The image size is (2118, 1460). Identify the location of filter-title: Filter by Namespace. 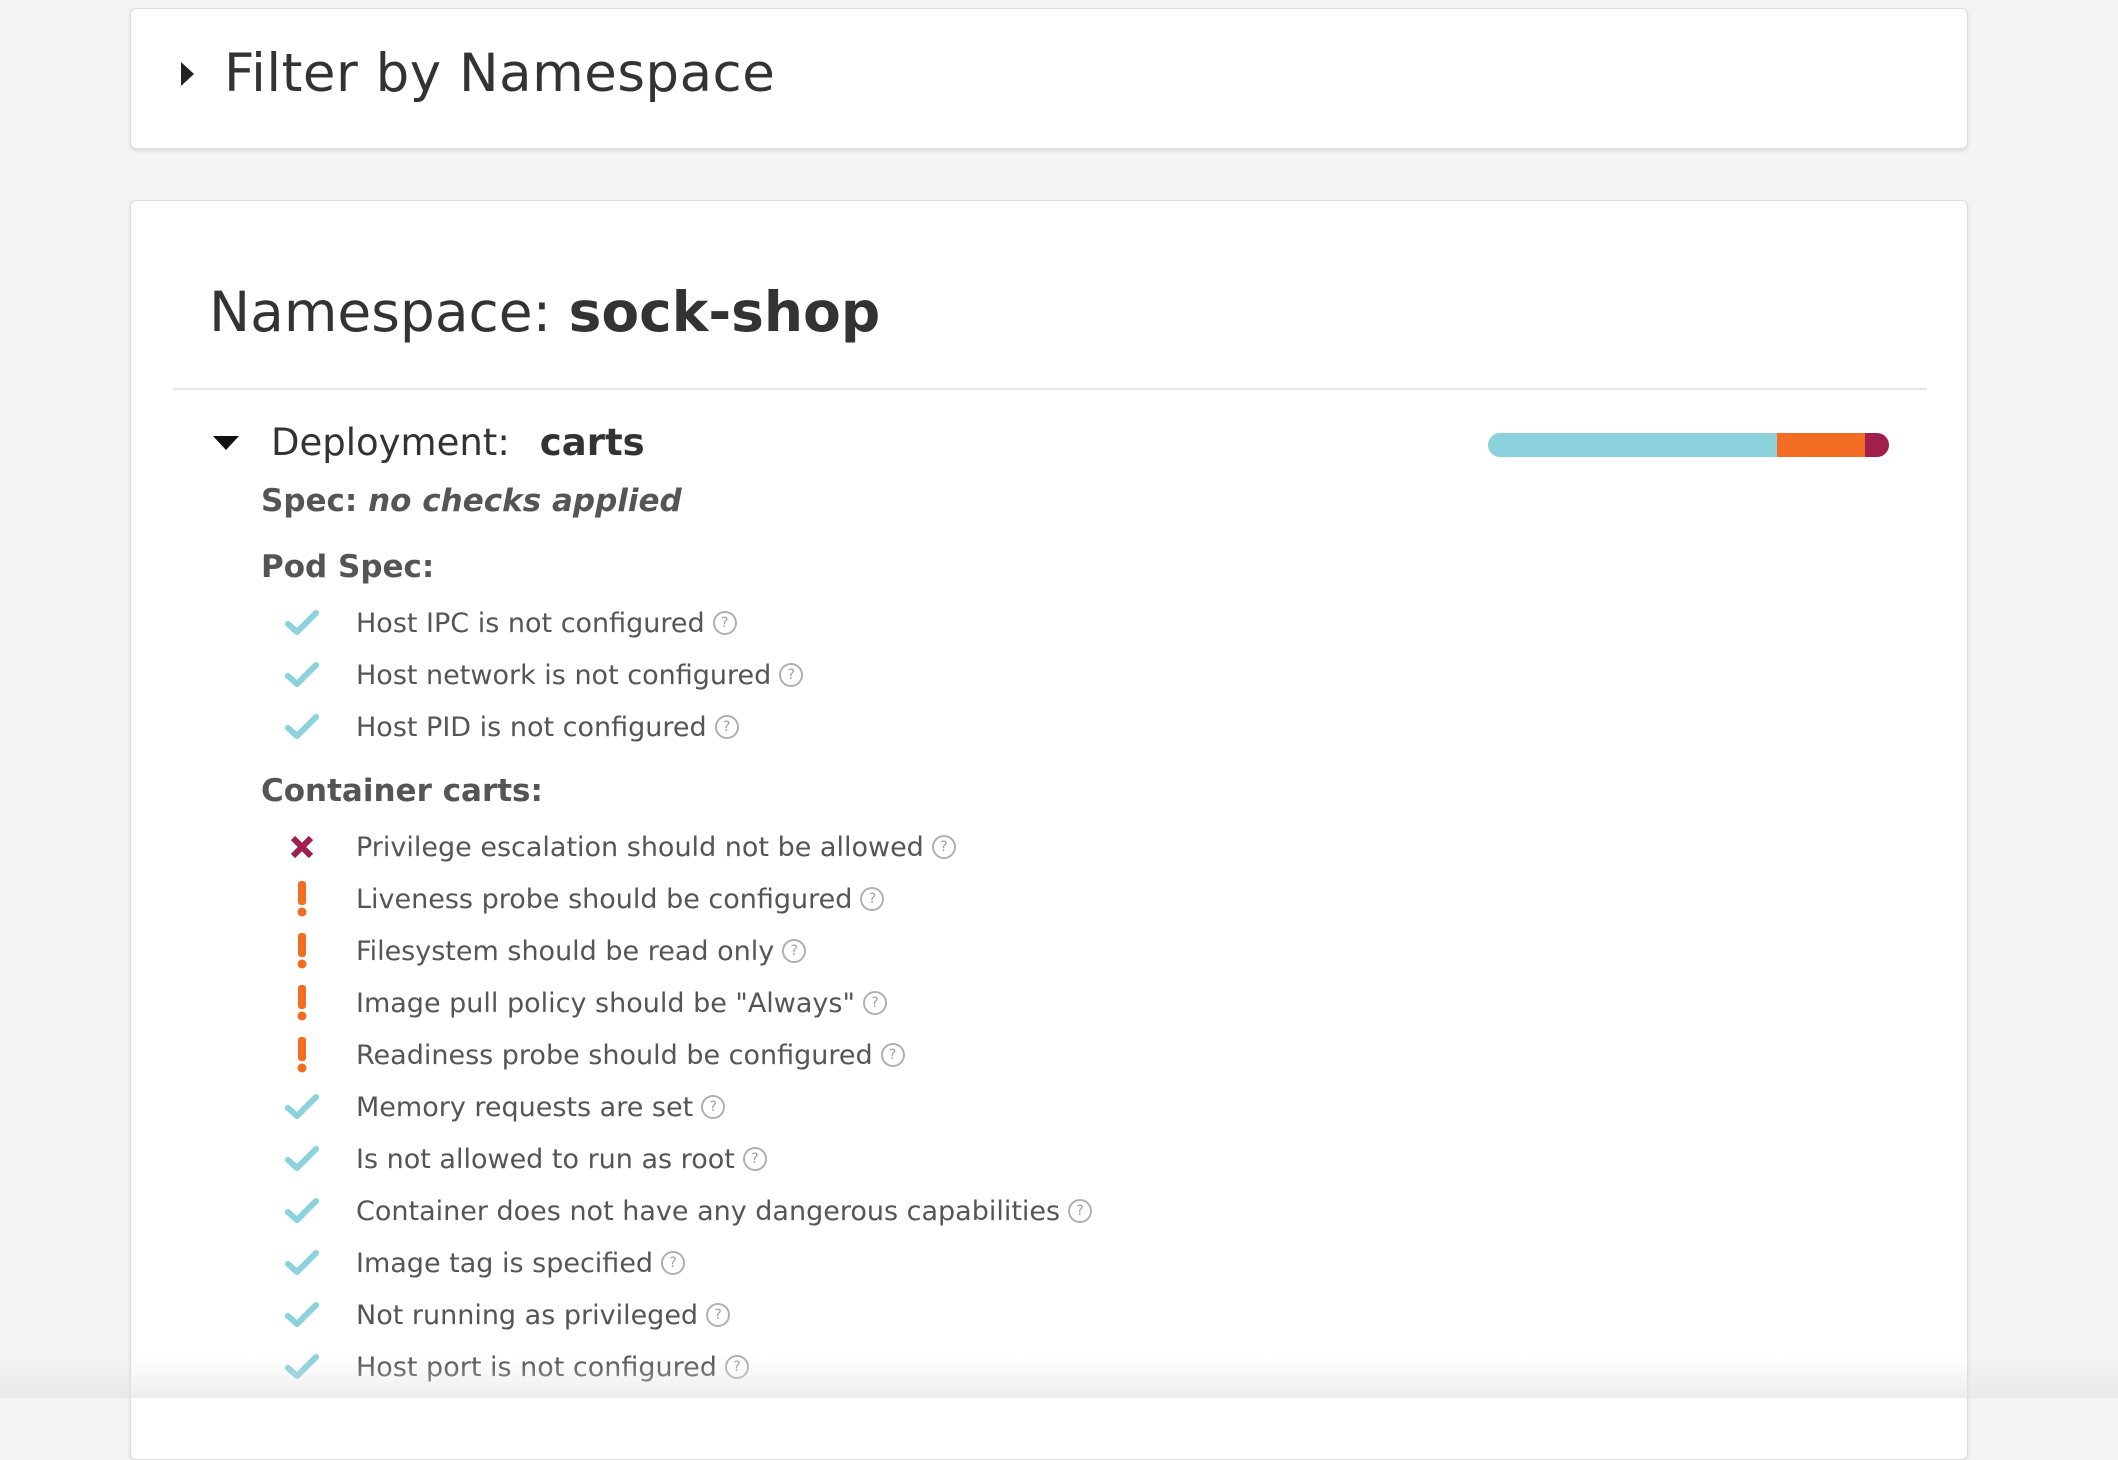
(499, 73).